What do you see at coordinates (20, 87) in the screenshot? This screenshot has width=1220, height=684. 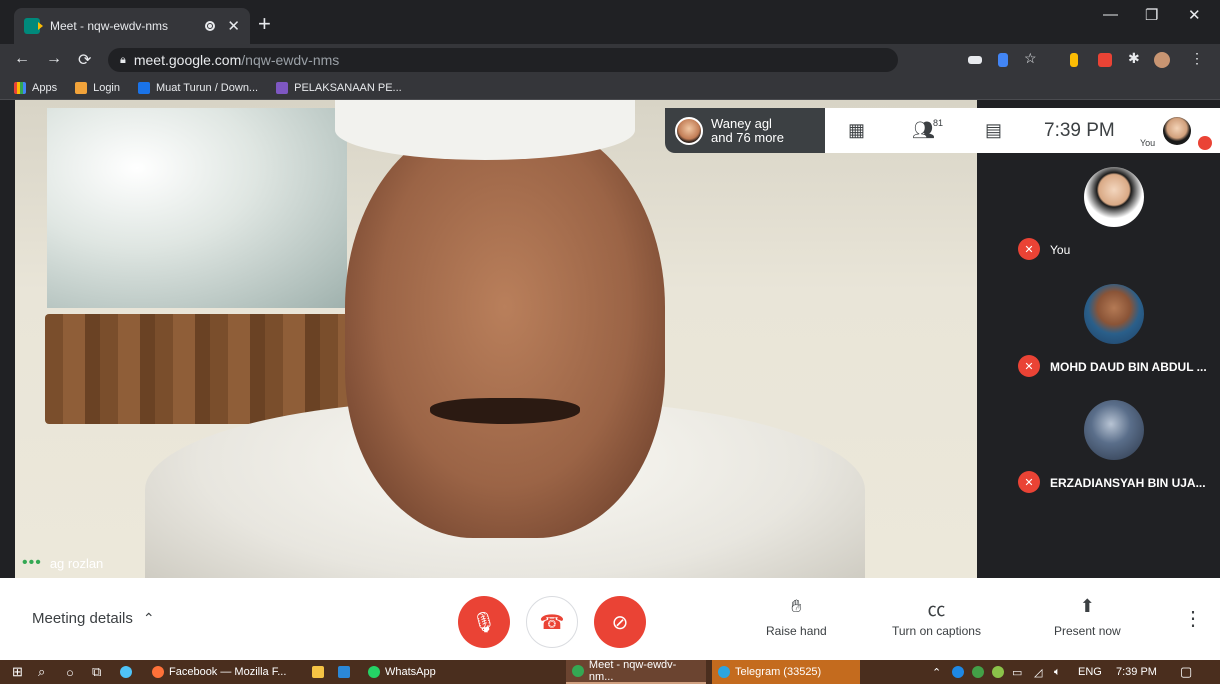 I see `apps-grid-icon` at bounding box center [20, 87].